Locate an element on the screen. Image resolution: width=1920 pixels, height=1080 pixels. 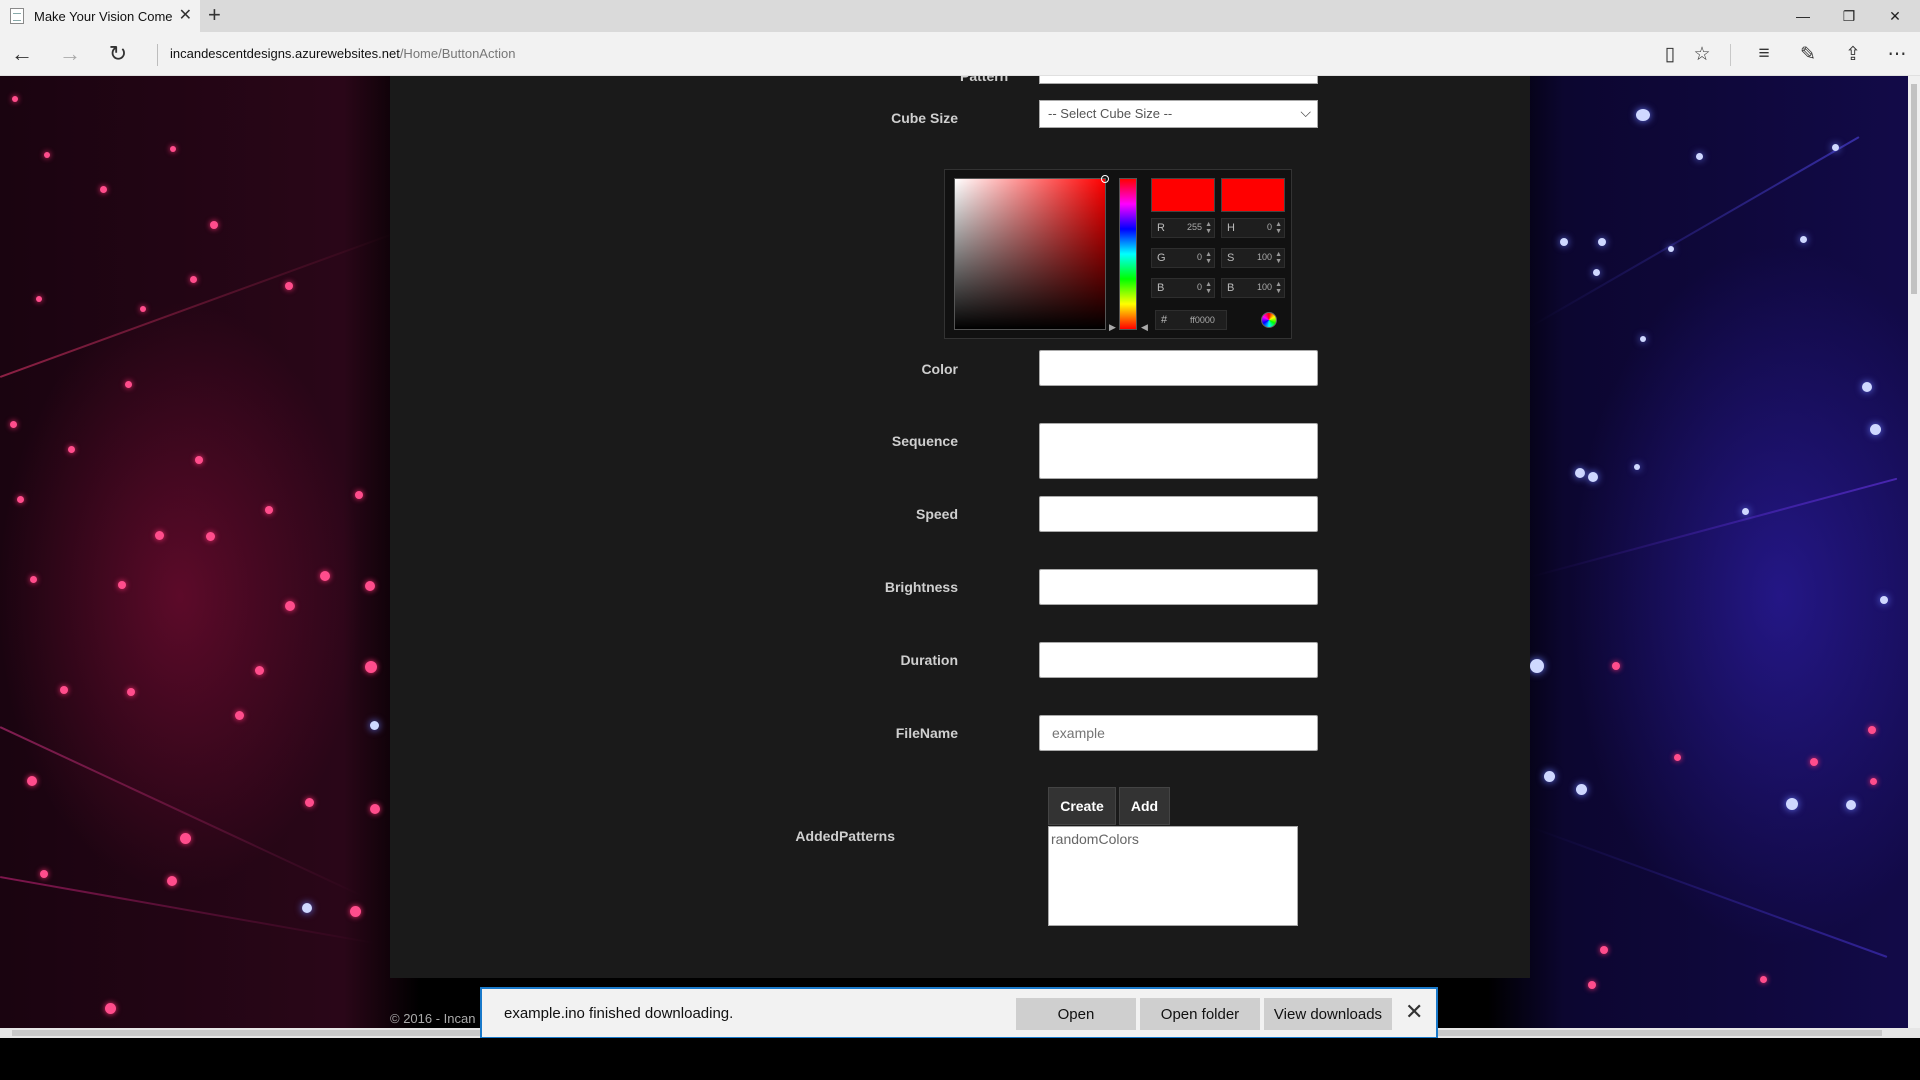
pattern-field is located at coordinates (1178, 80).